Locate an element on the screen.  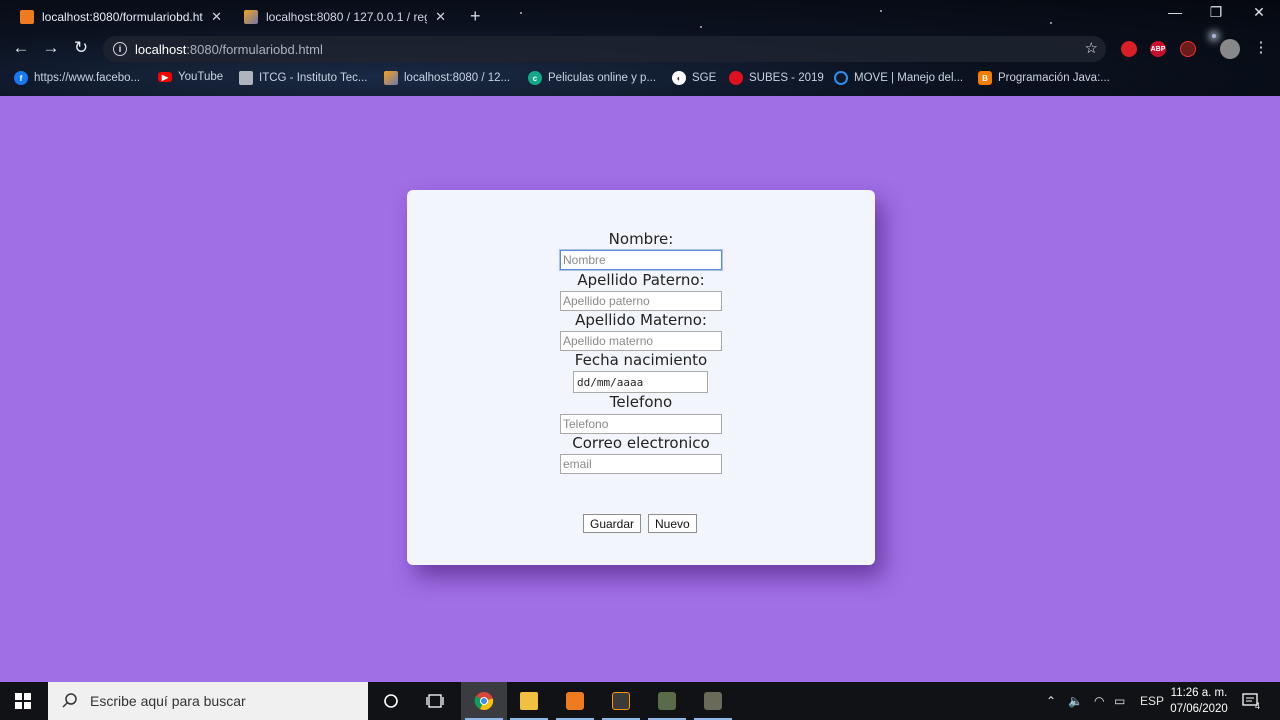
bookmark-label: SGE is located at coordinates (704, 78).